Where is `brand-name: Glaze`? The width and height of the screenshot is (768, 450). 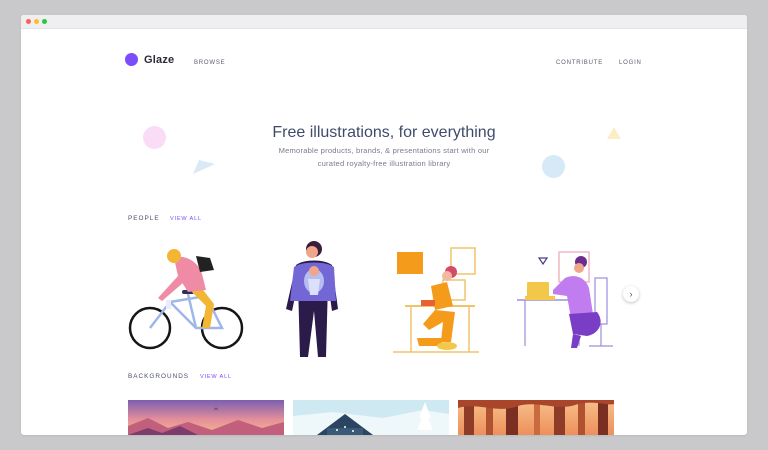
brand-name: Glaze is located at coordinates (159, 59).